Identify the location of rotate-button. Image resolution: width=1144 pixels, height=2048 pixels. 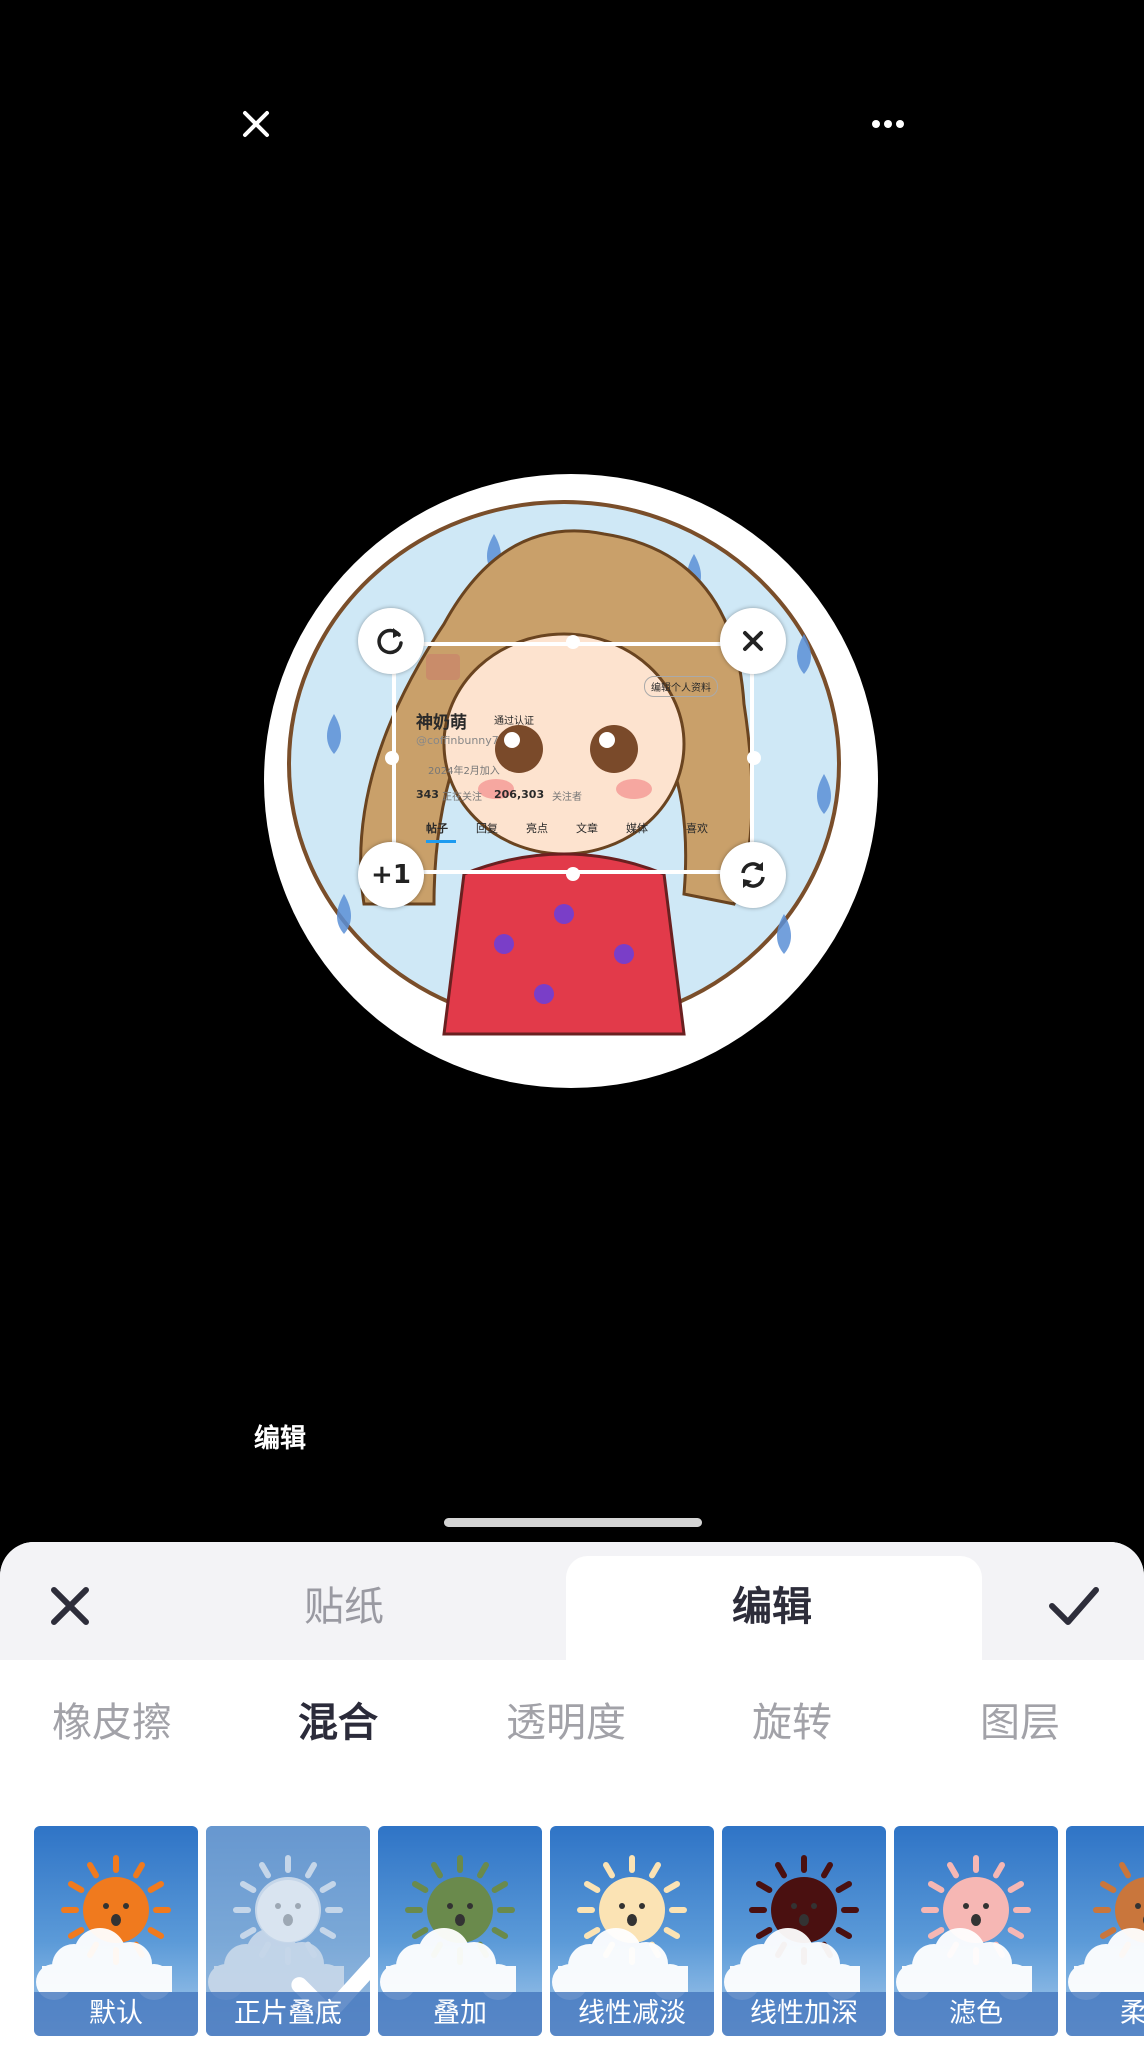
(391, 641).